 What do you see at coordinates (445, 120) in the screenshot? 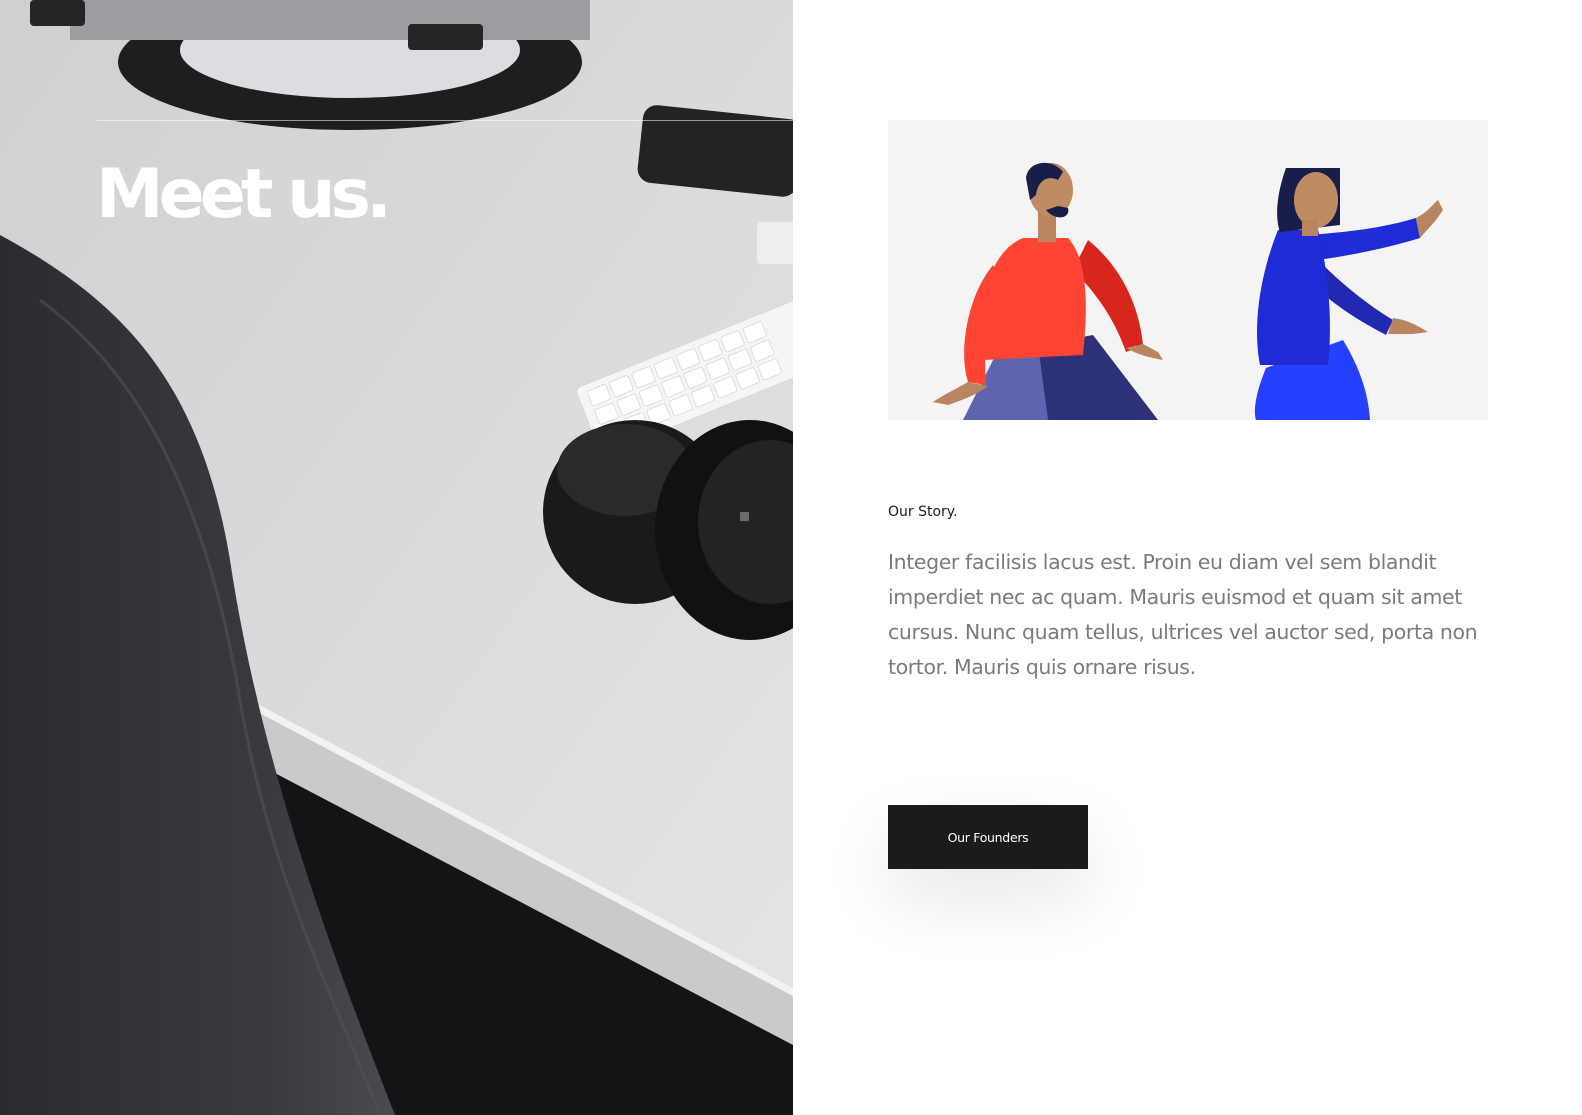
I see `hero-divider` at bounding box center [445, 120].